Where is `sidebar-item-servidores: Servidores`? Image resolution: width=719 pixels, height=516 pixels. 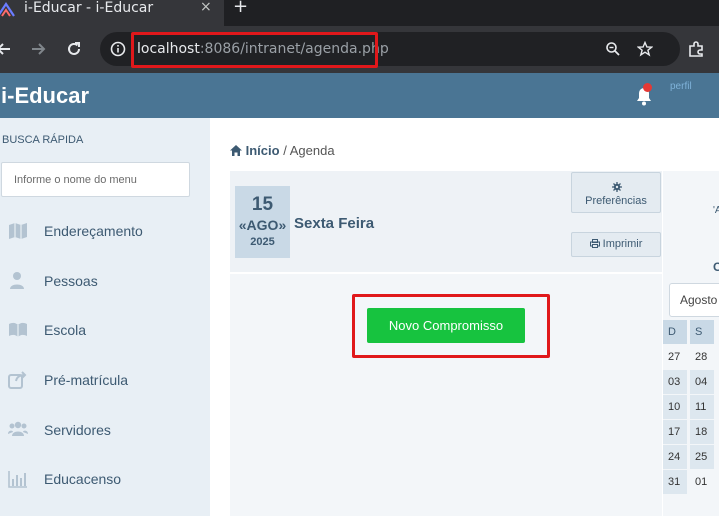 sidebar-item-servidores: Servidores is located at coordinates (105, 430).